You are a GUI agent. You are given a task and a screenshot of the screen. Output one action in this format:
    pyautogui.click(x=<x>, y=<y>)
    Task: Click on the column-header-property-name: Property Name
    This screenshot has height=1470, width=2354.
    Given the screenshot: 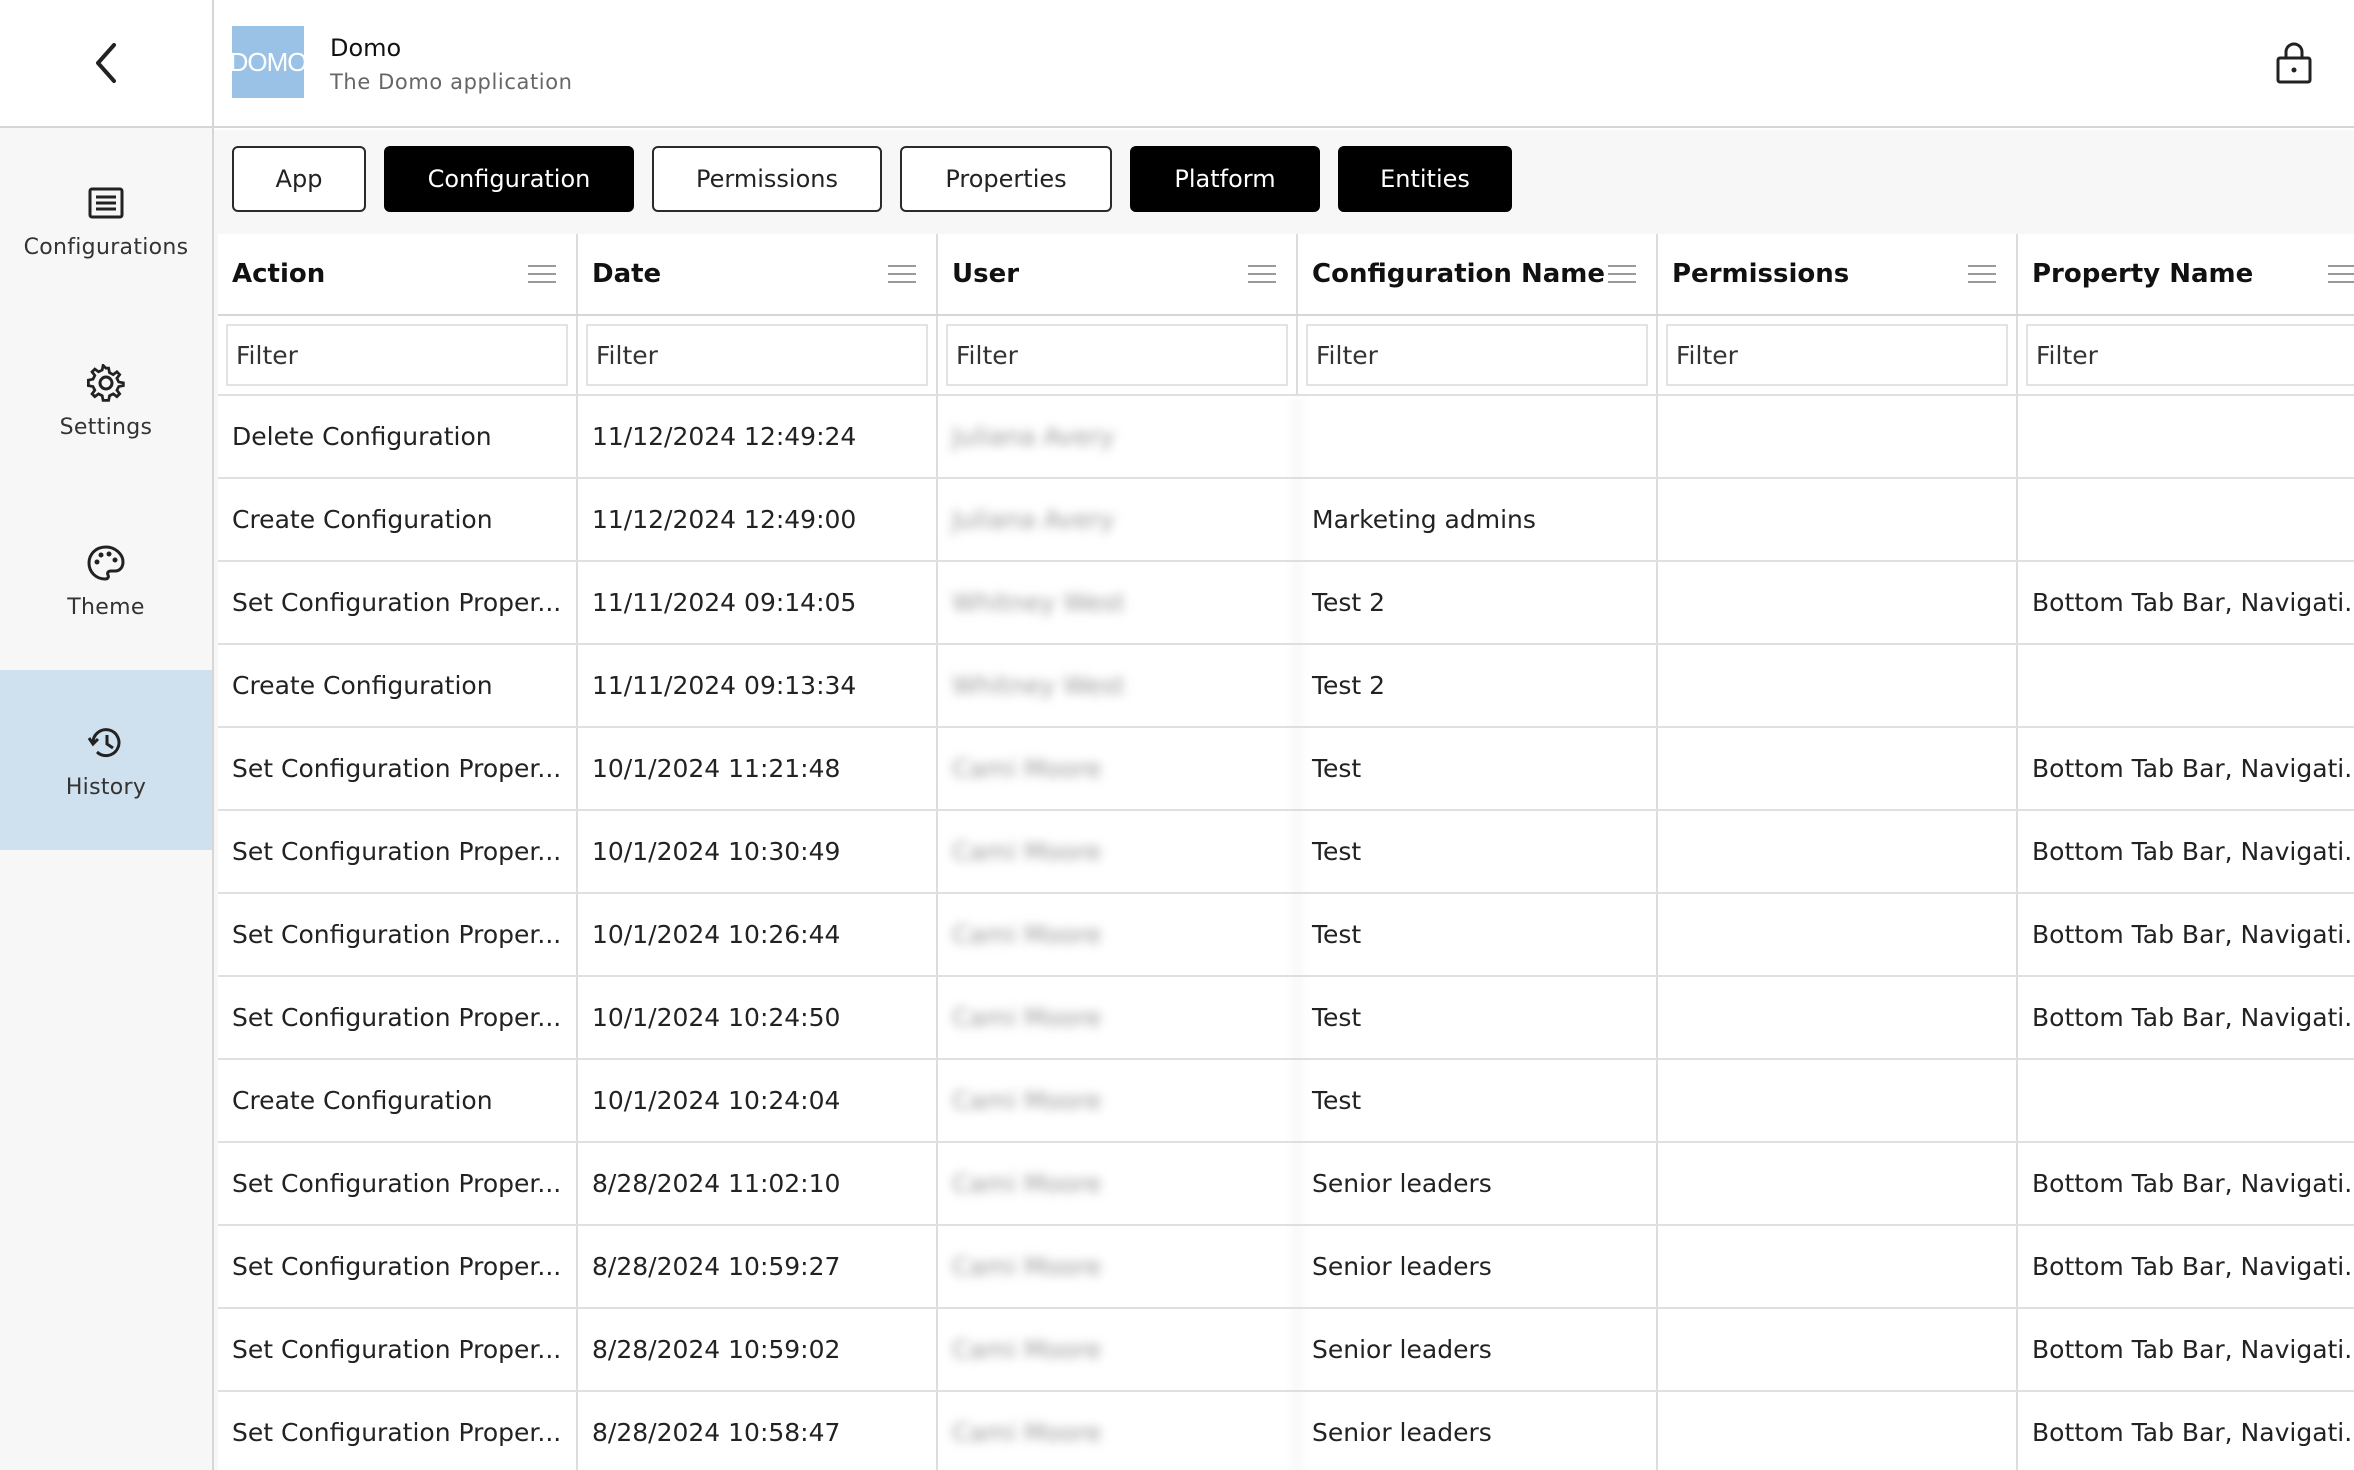 What is the action you would take?
    pyautogui.click(x=2186, y=274)
    